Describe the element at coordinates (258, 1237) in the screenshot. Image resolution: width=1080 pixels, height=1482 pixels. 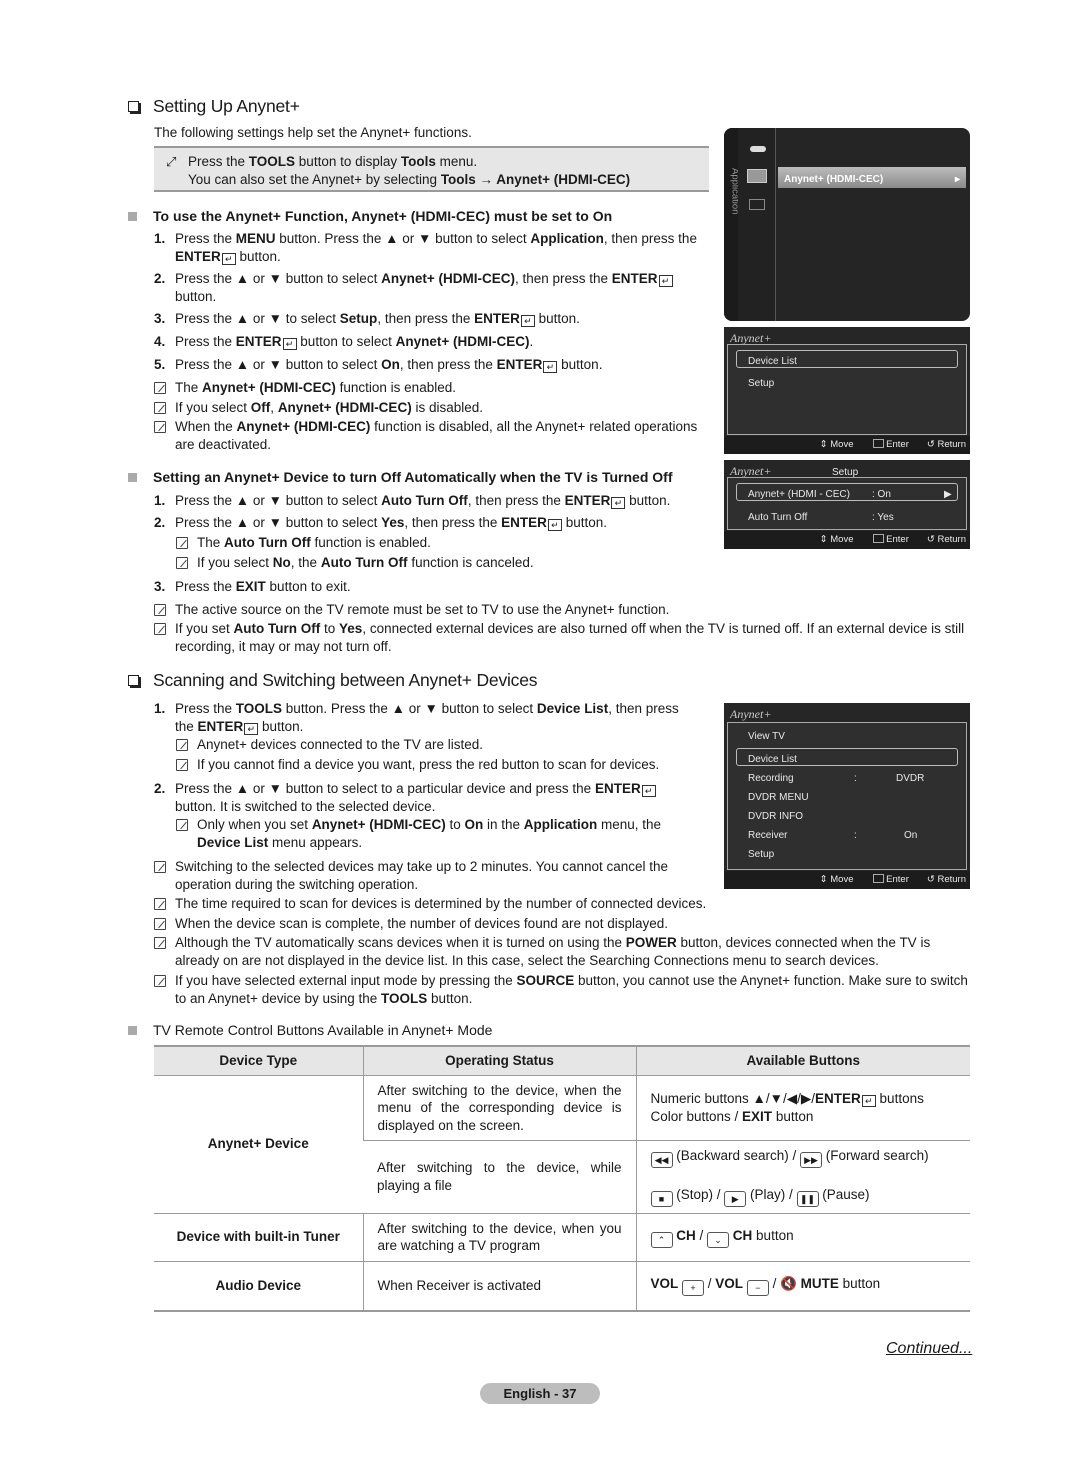
I see `device-type-cell: Device with built-in Tuner` at that location.